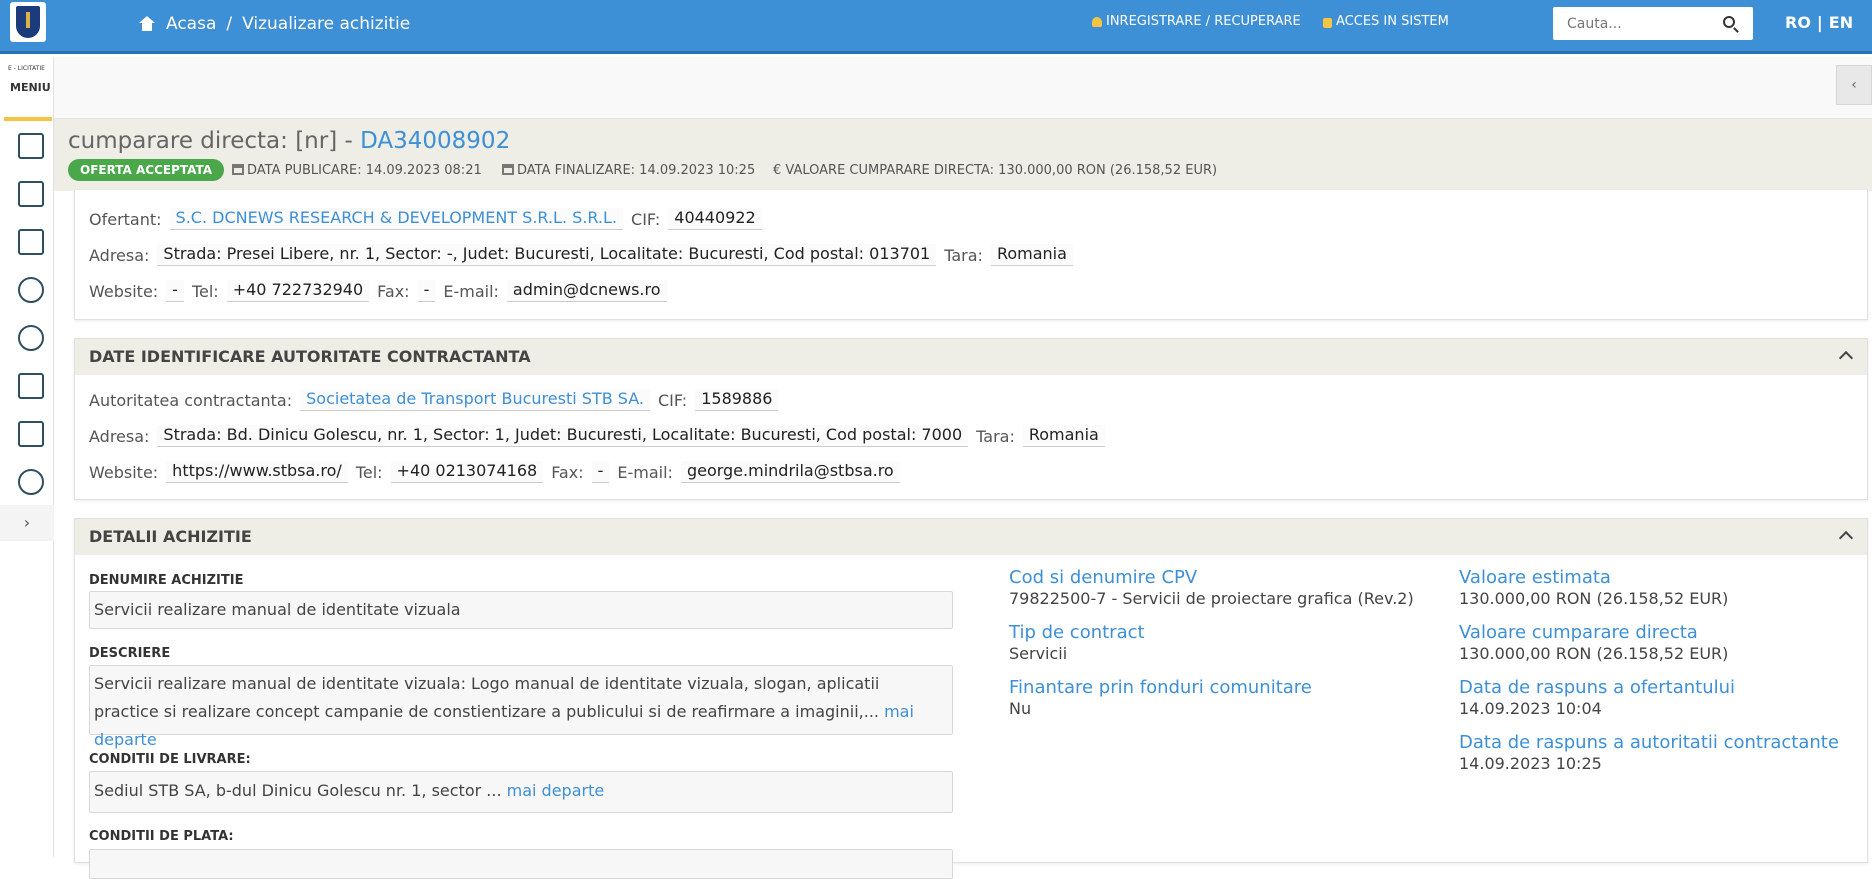 This screenshot has height=879, width=1872. I want to click on details-panel-header: DETALII ACHIZITIE, so click(971, 537).